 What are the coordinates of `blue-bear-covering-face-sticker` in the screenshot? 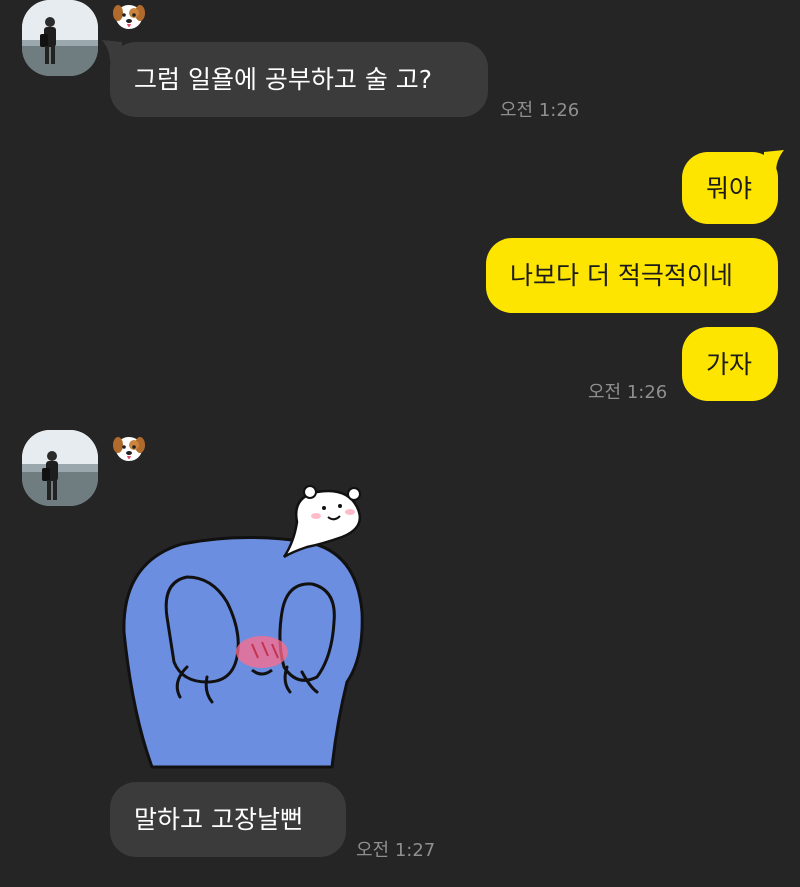 It's located at (262, 627).